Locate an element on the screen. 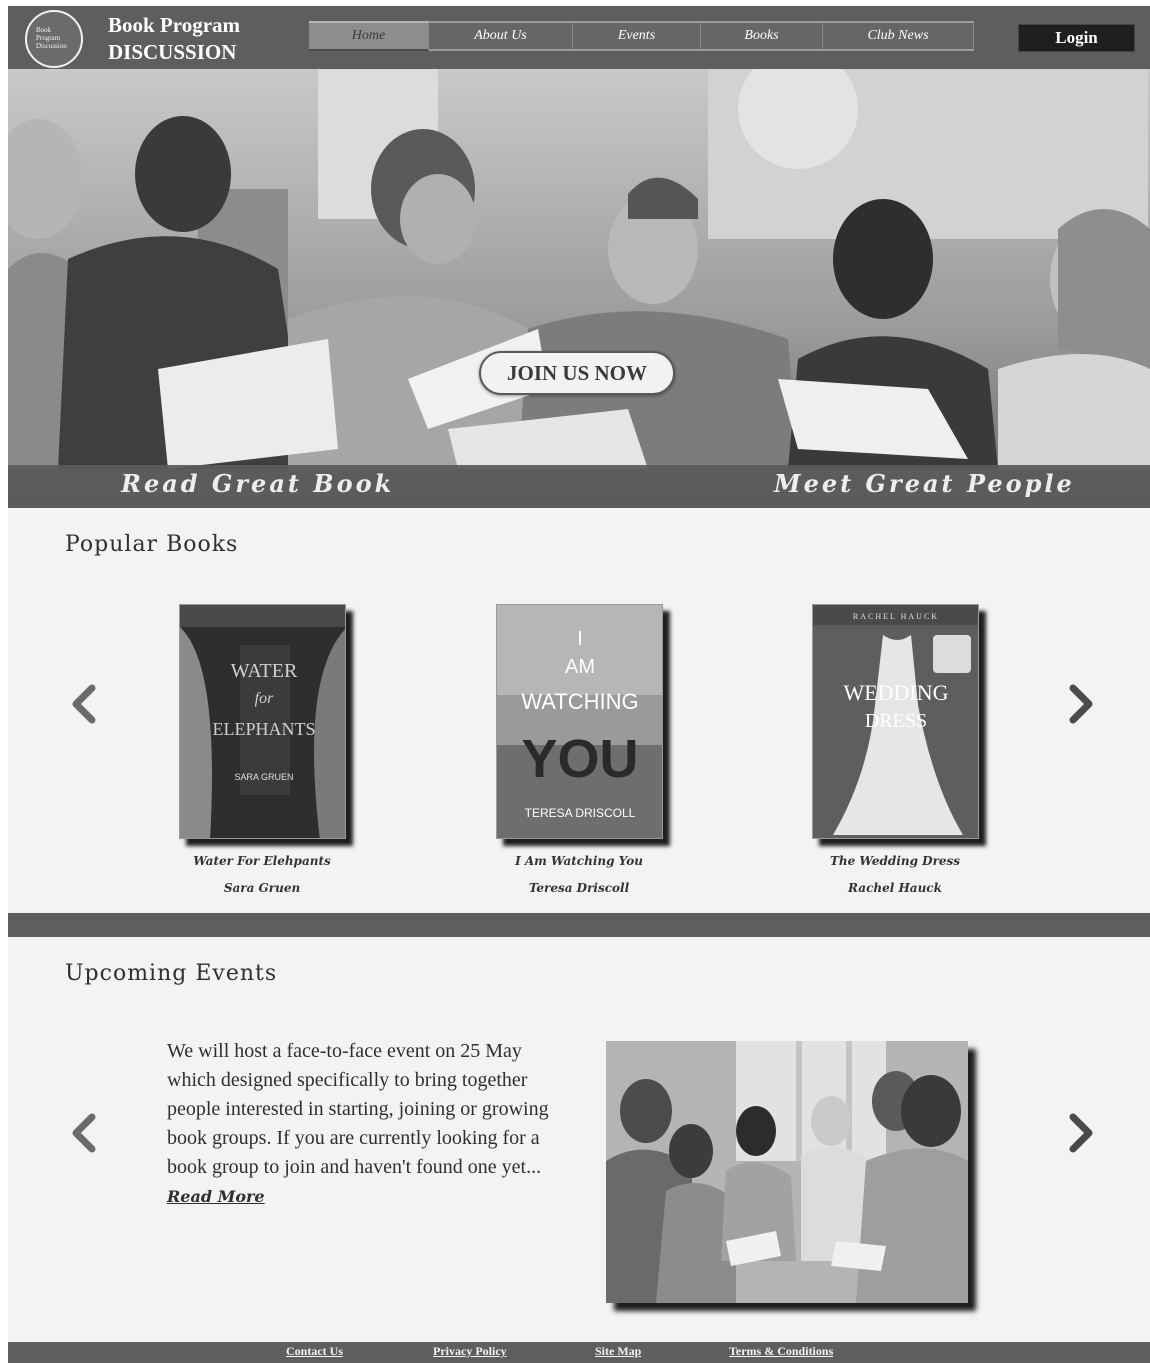 The image size is (1150, 1363). footer-link-terms-conditions: Terms & Conditions is located at coordinates (781, 1351).